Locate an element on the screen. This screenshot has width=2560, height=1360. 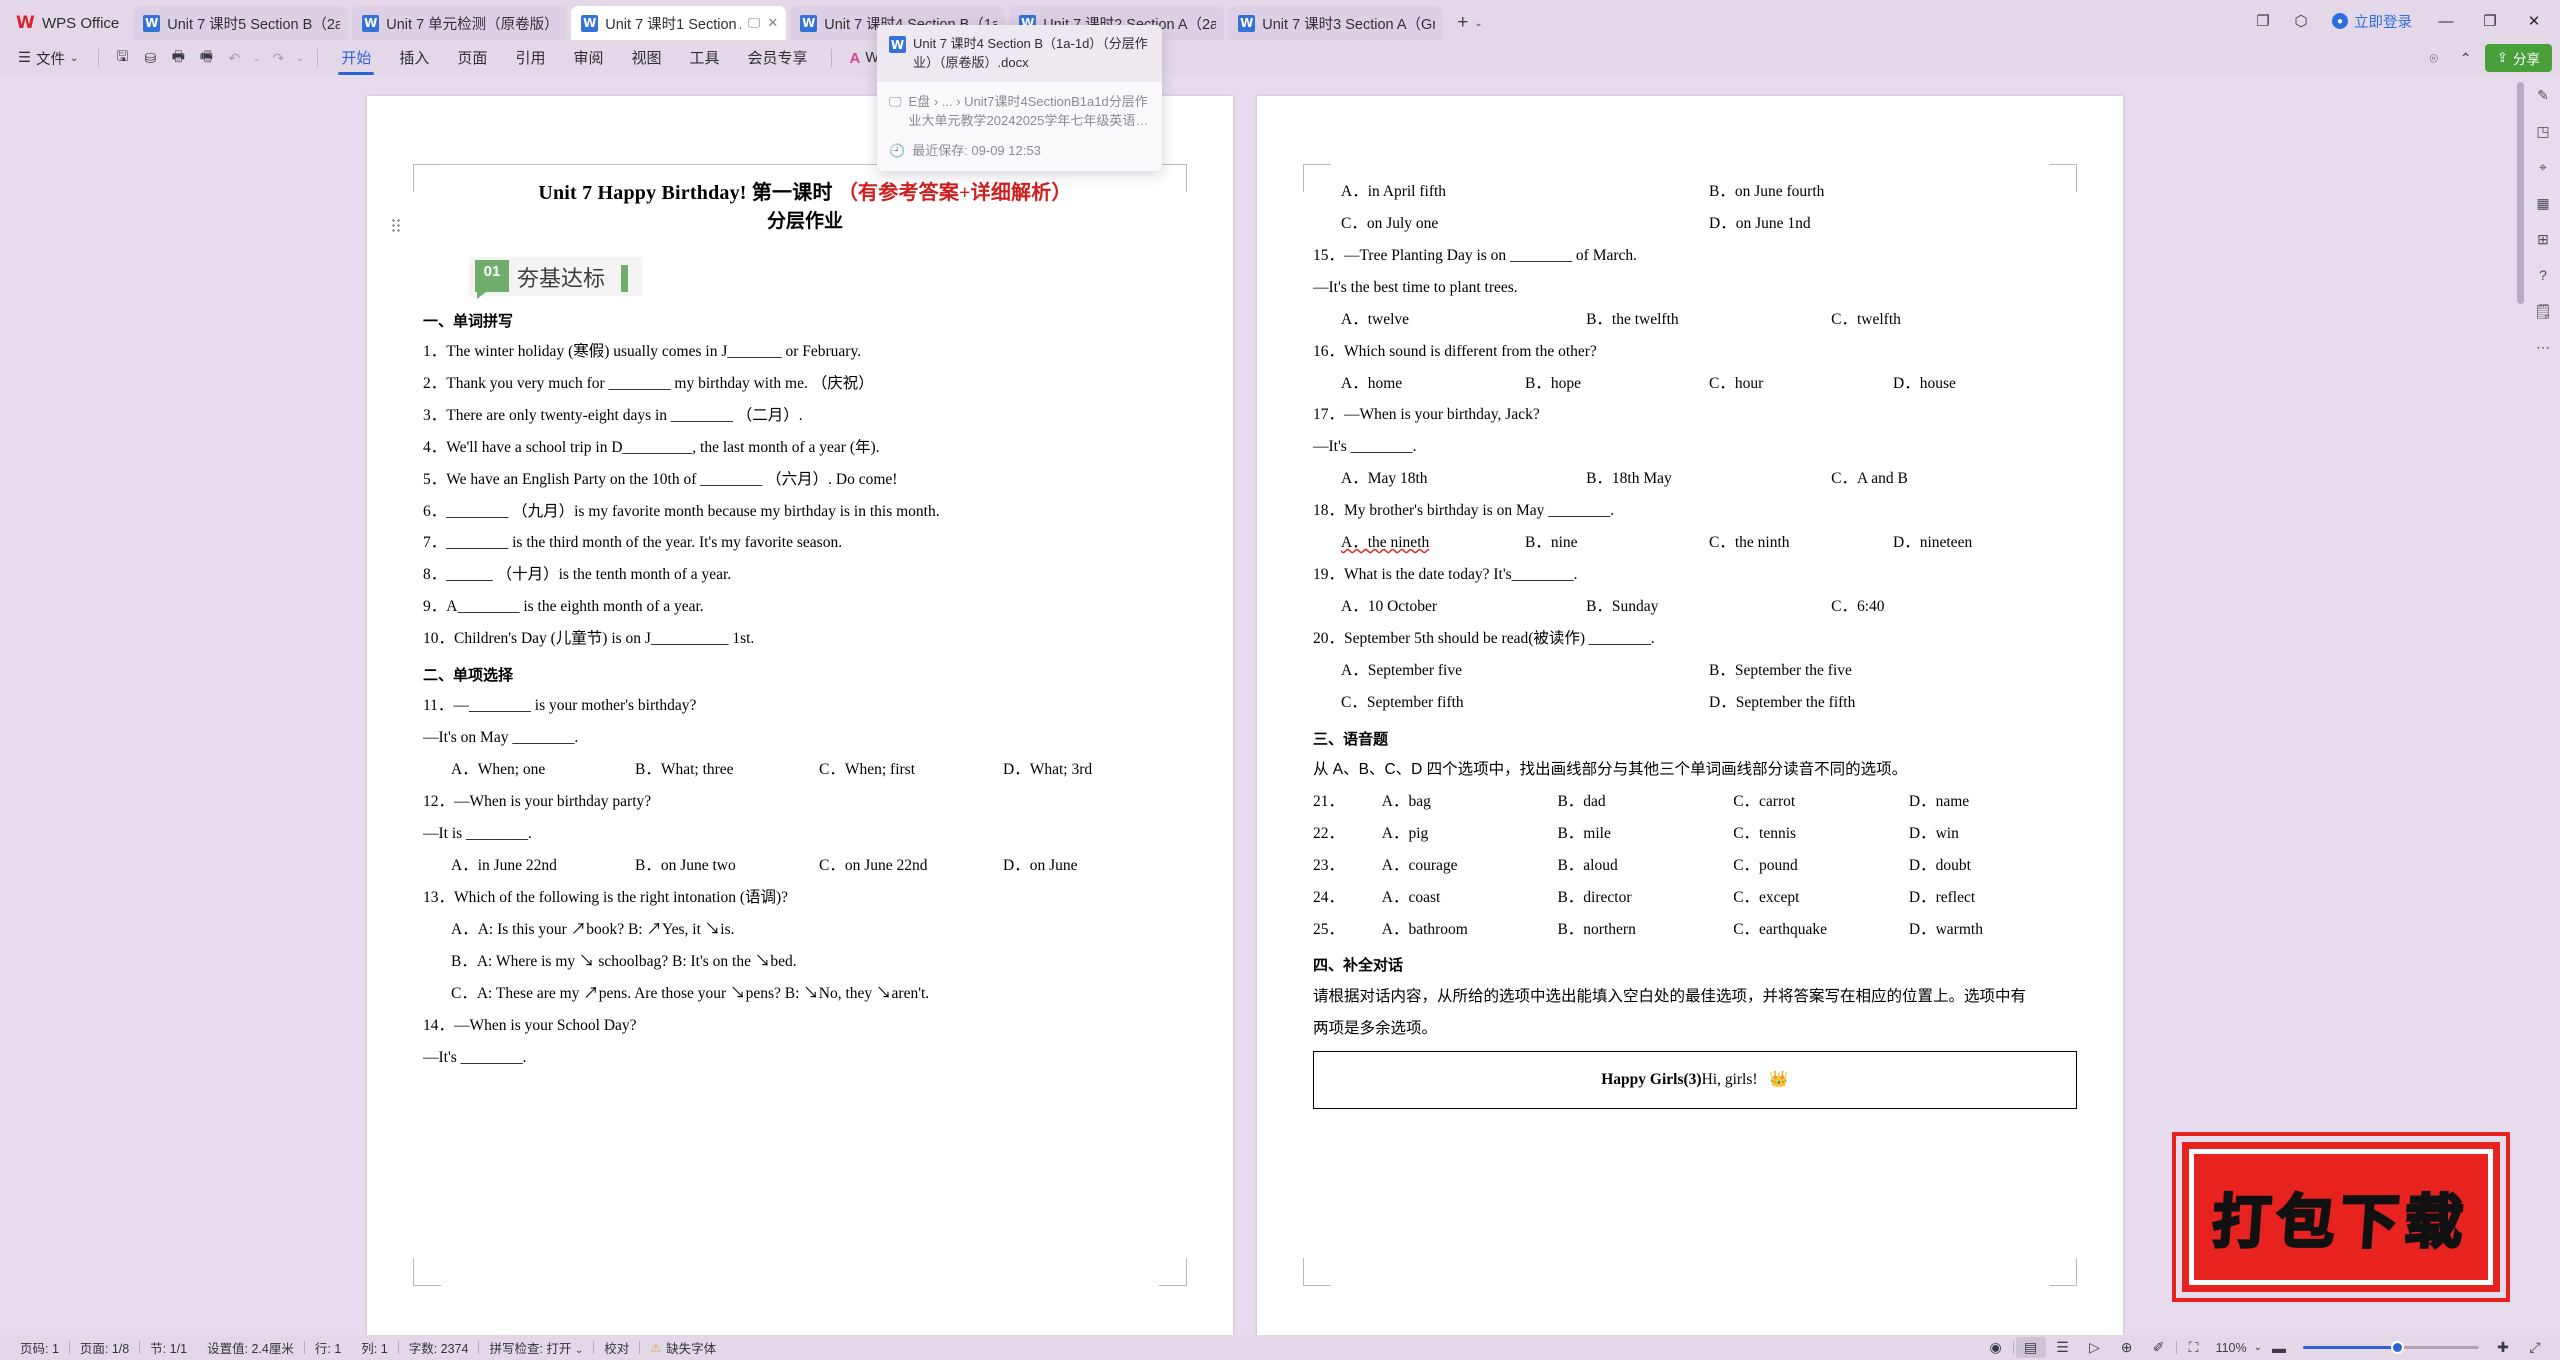
option-c: C．on June 22nd is located at coordinates (911, 866).